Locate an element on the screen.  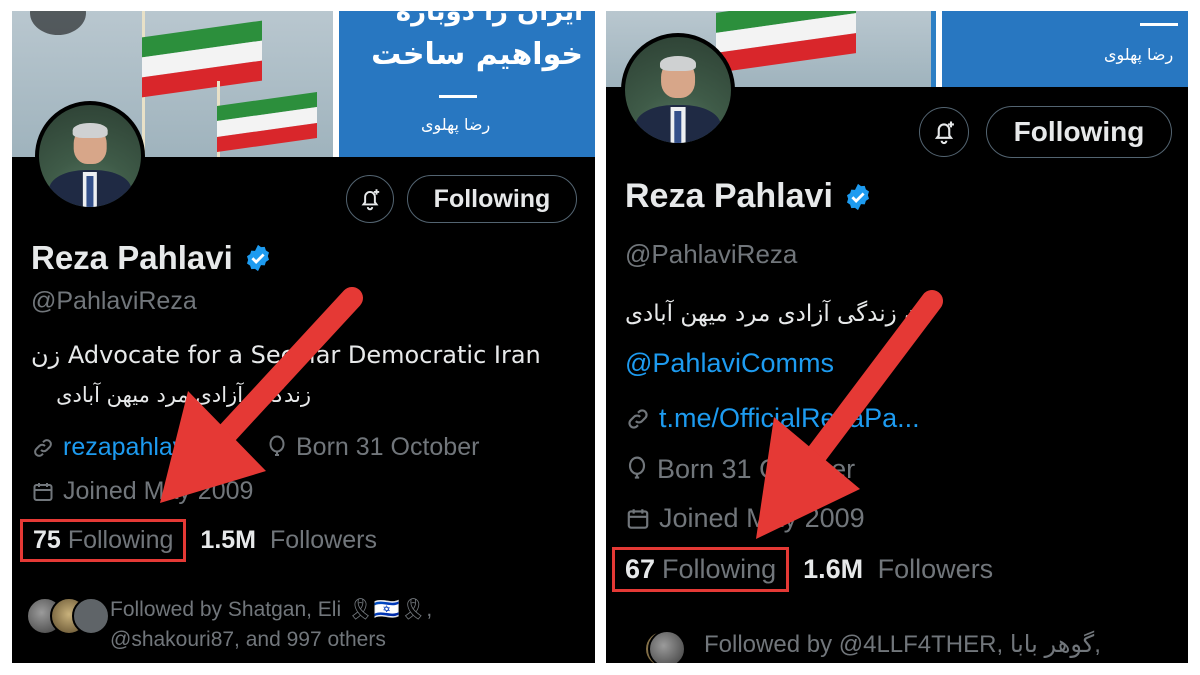
followed-by-row: Followed by @4LLF4THER, گوهر بابا, is located at coordinates (860, 645).